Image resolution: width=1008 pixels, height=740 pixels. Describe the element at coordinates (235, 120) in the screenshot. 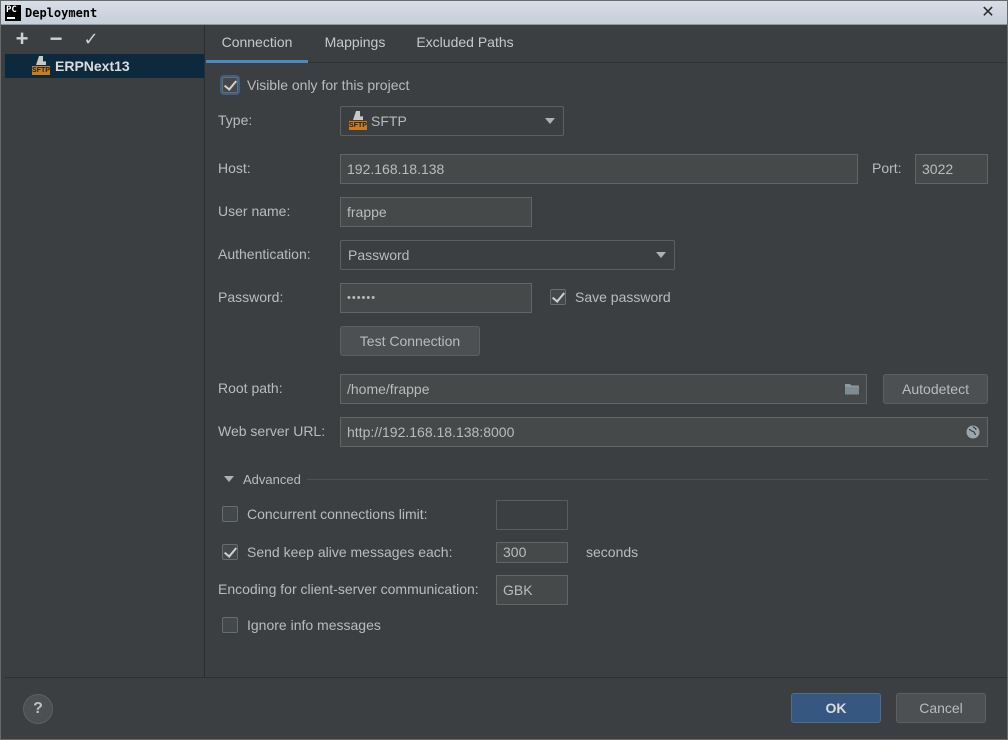

I see `type-label: Type:` at that location.